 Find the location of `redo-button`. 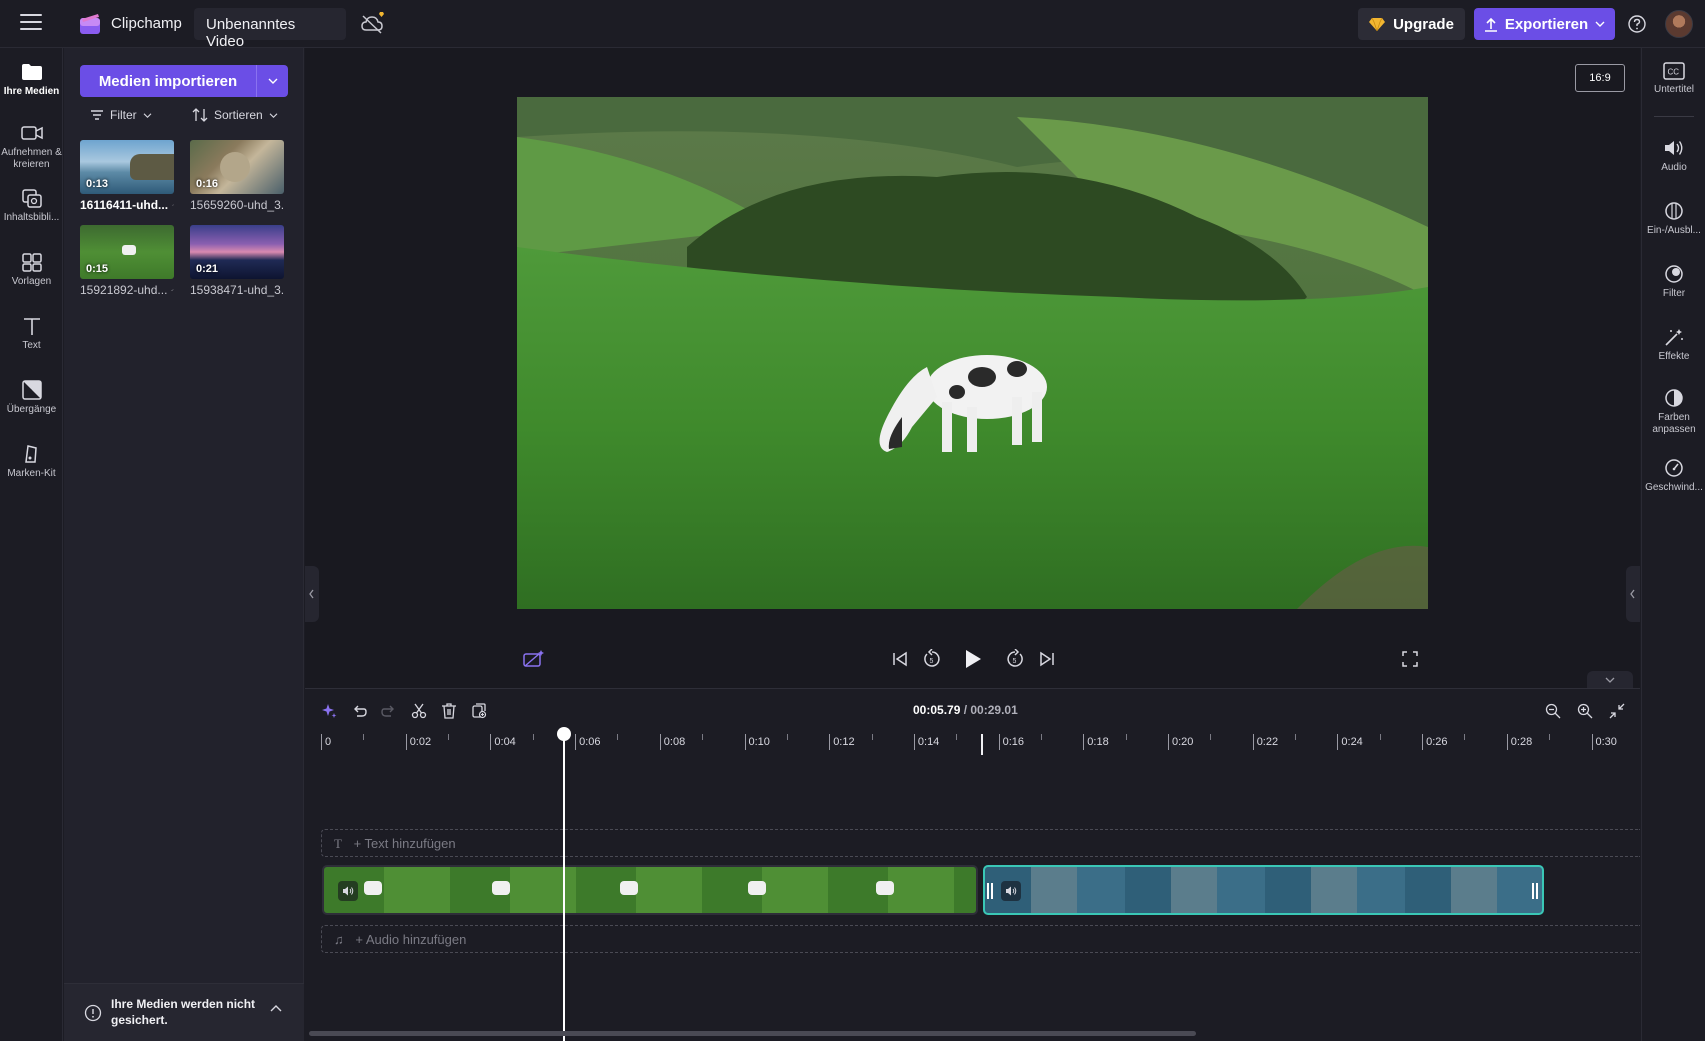

redo-button is located at coordinates (389, 711).